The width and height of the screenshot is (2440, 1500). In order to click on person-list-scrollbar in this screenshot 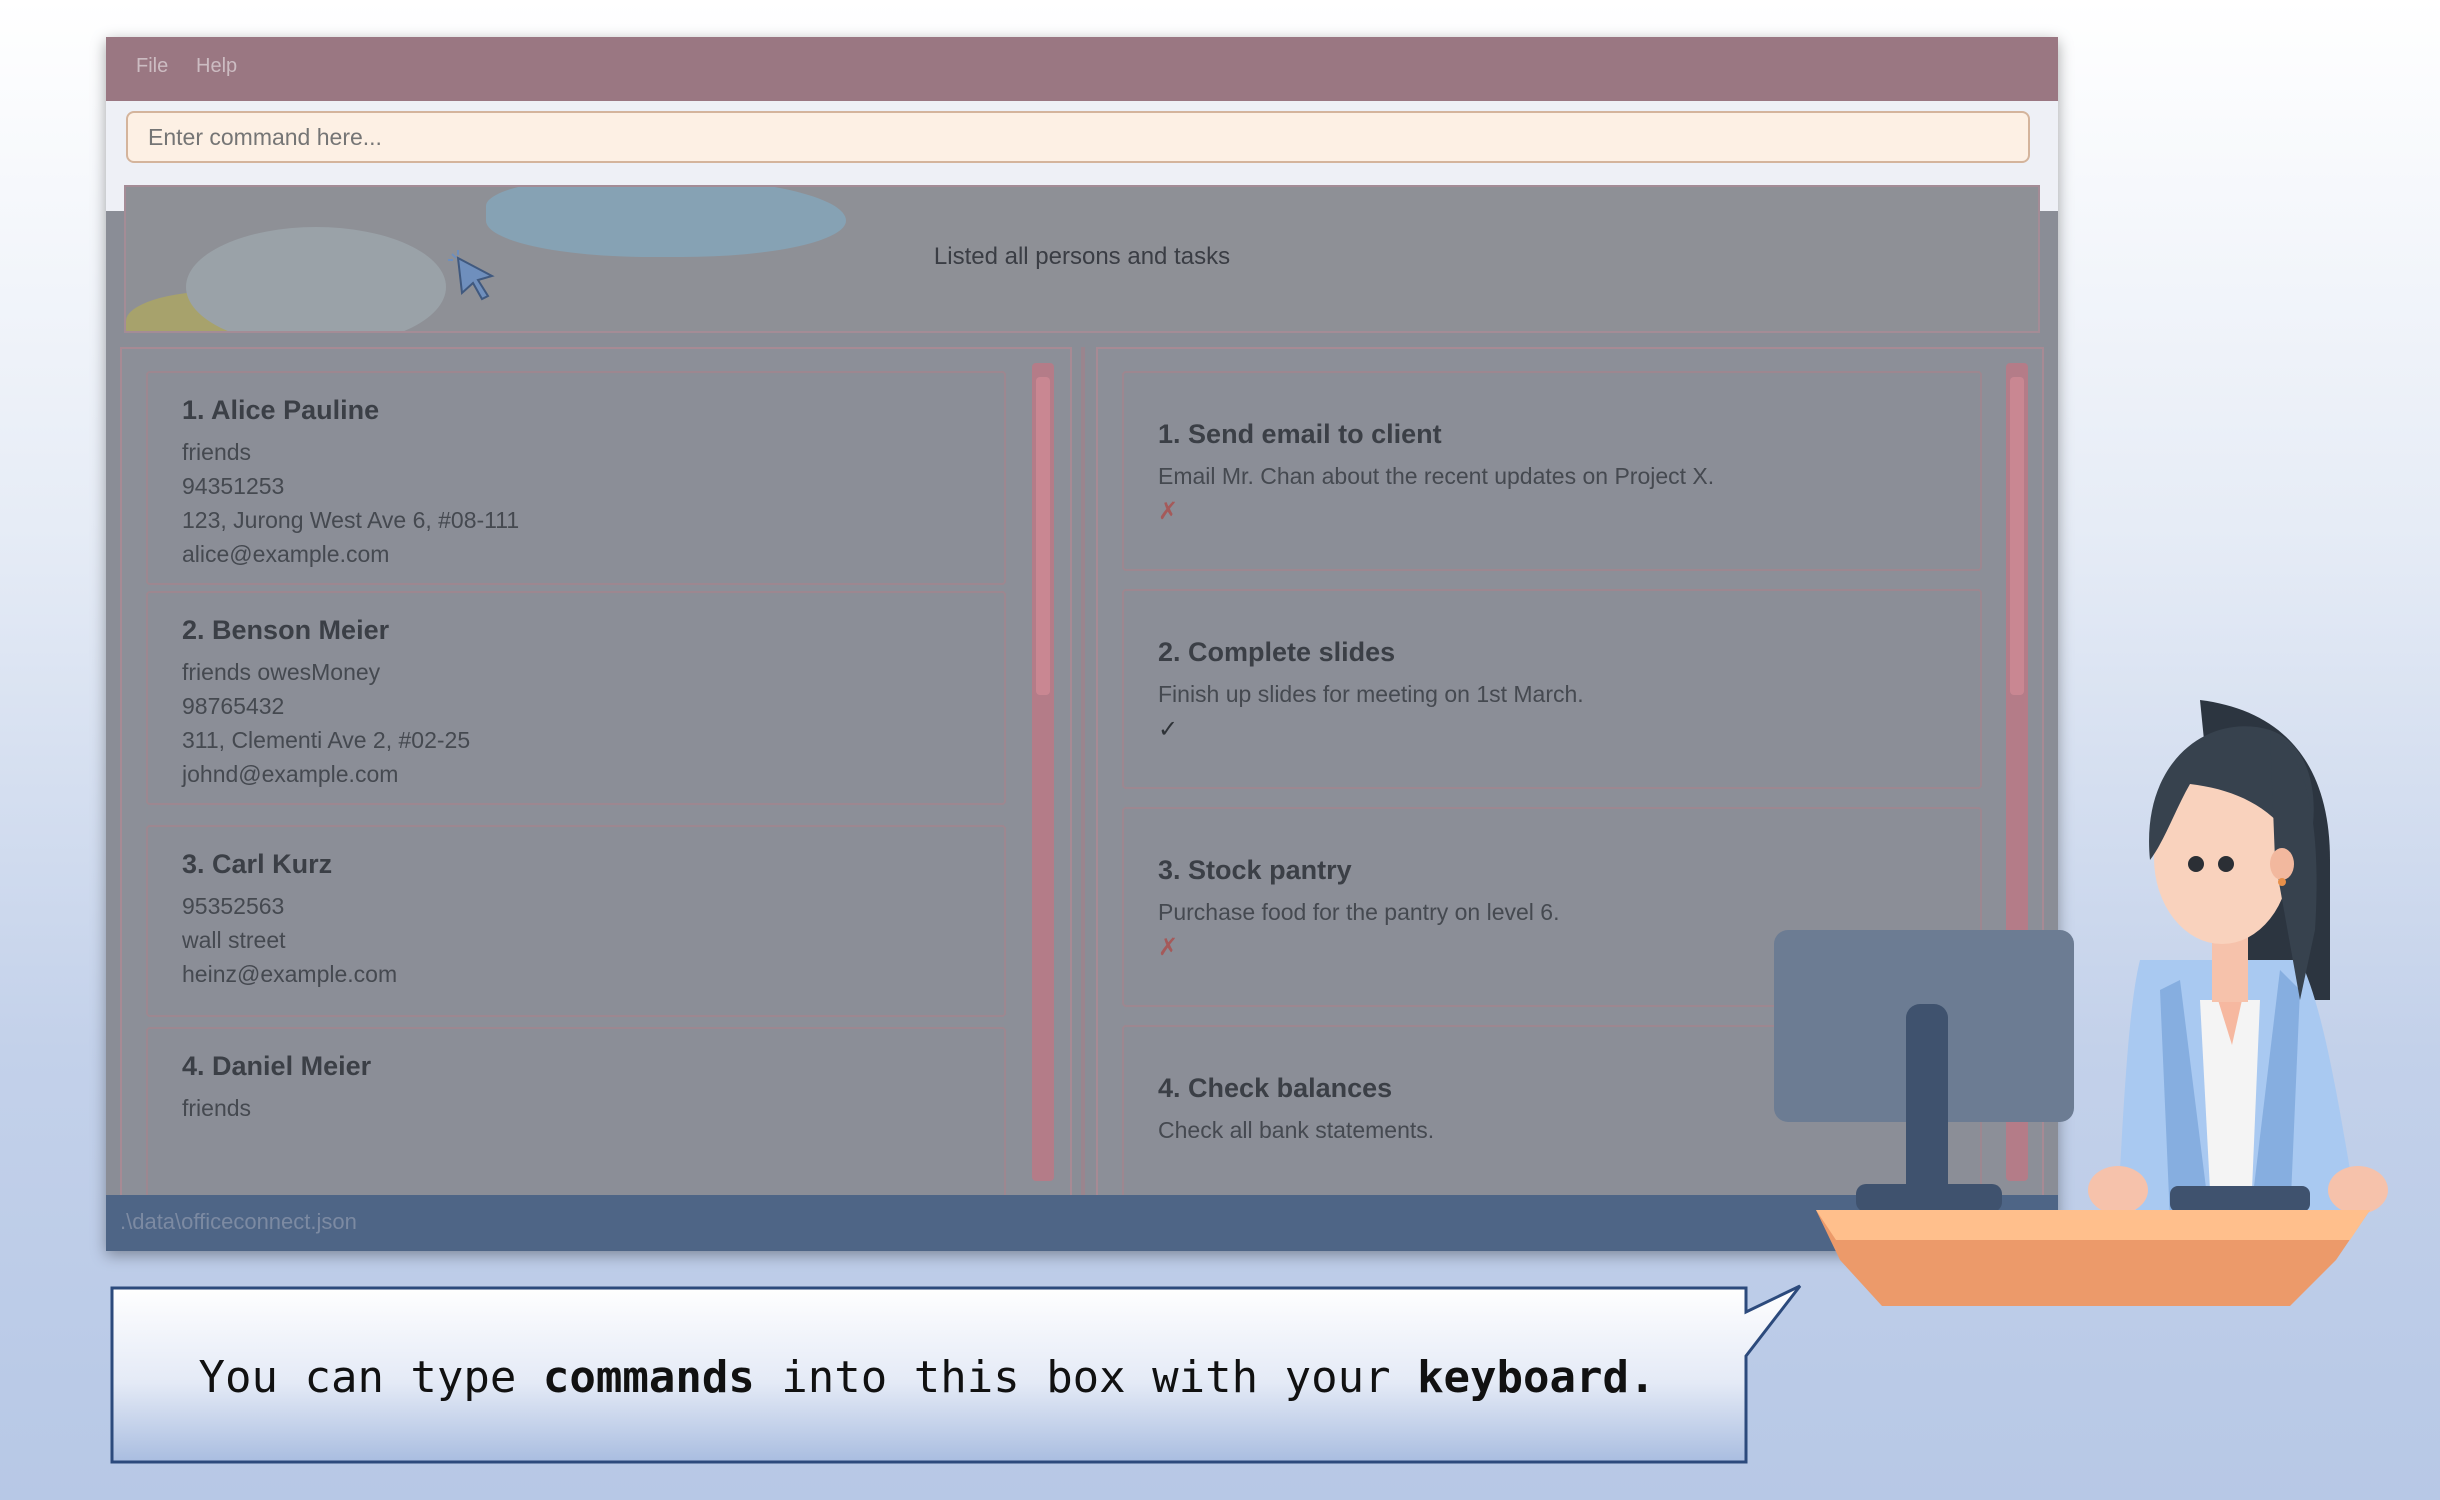, I will do `click(1043, 772)`.